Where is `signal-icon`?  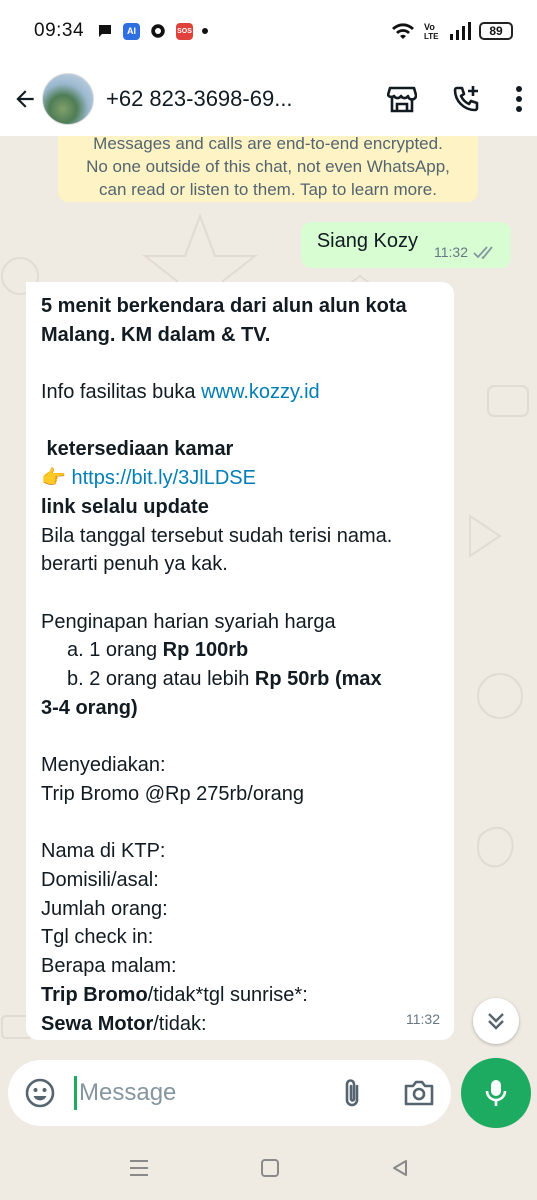
signal-icon is located at coordinates (460, 31).